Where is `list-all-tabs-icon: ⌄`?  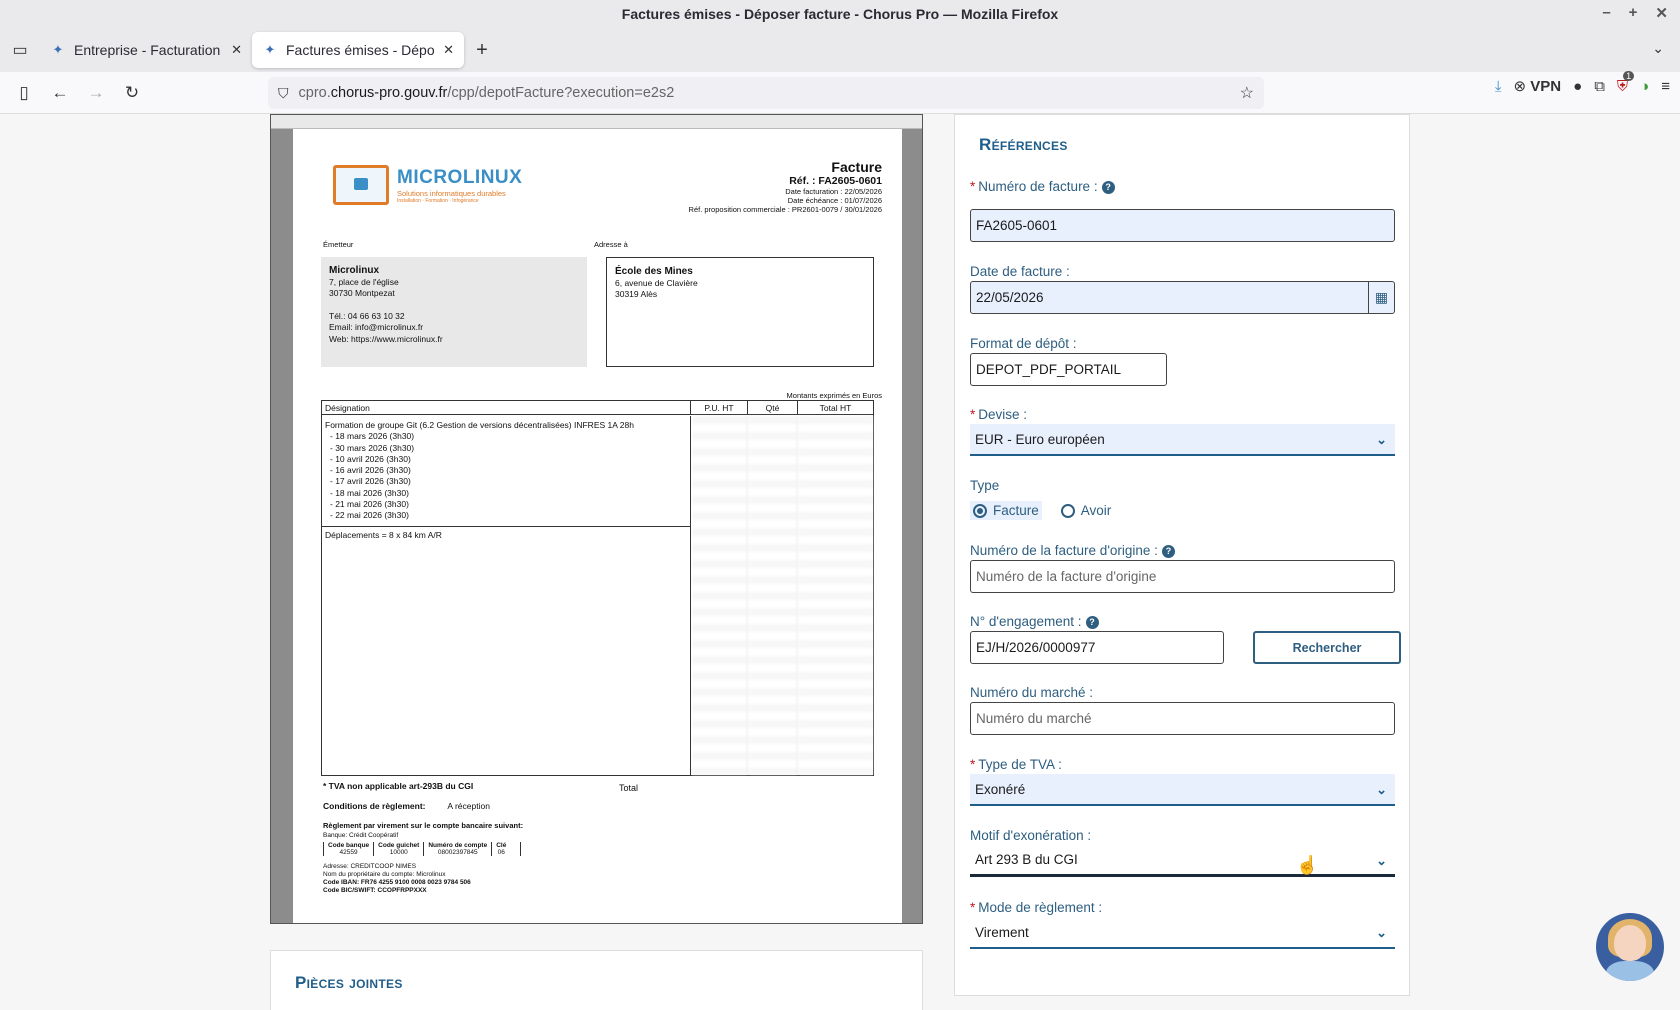 list-all-tabs-icon: ⌄ is located at coordinates (1658, 48).